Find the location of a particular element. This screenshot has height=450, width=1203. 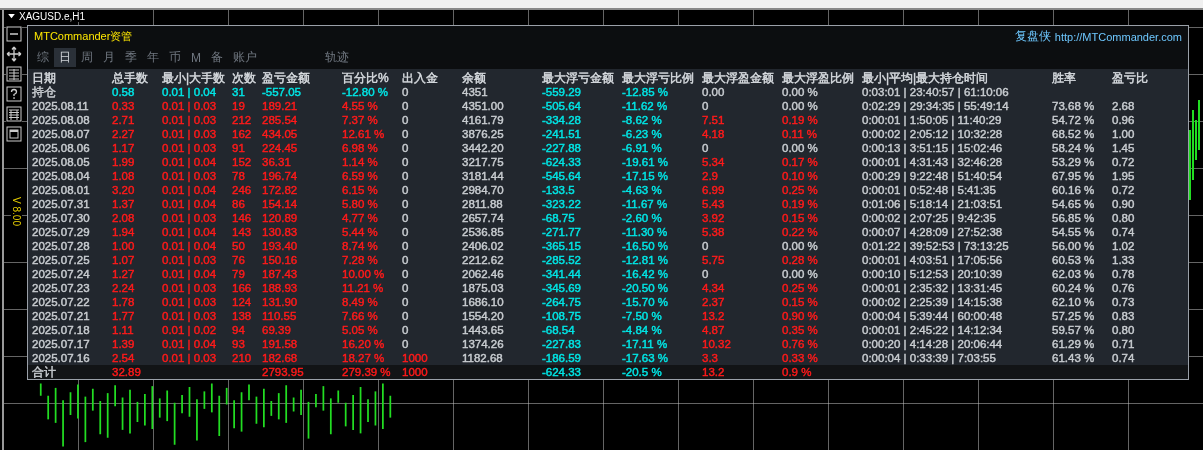

tab: 季 is located at coordinates (131, 57).